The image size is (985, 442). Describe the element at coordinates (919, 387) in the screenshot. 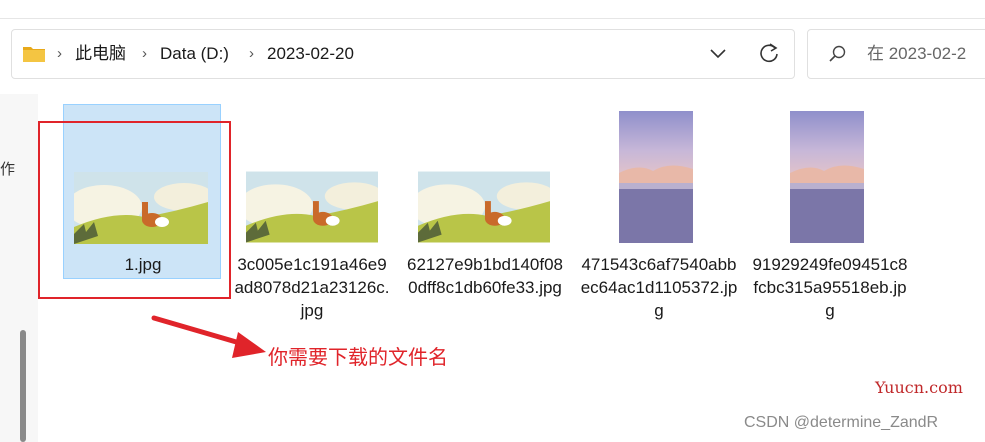

I see `watermark-site: Yuucn.com` at that location.